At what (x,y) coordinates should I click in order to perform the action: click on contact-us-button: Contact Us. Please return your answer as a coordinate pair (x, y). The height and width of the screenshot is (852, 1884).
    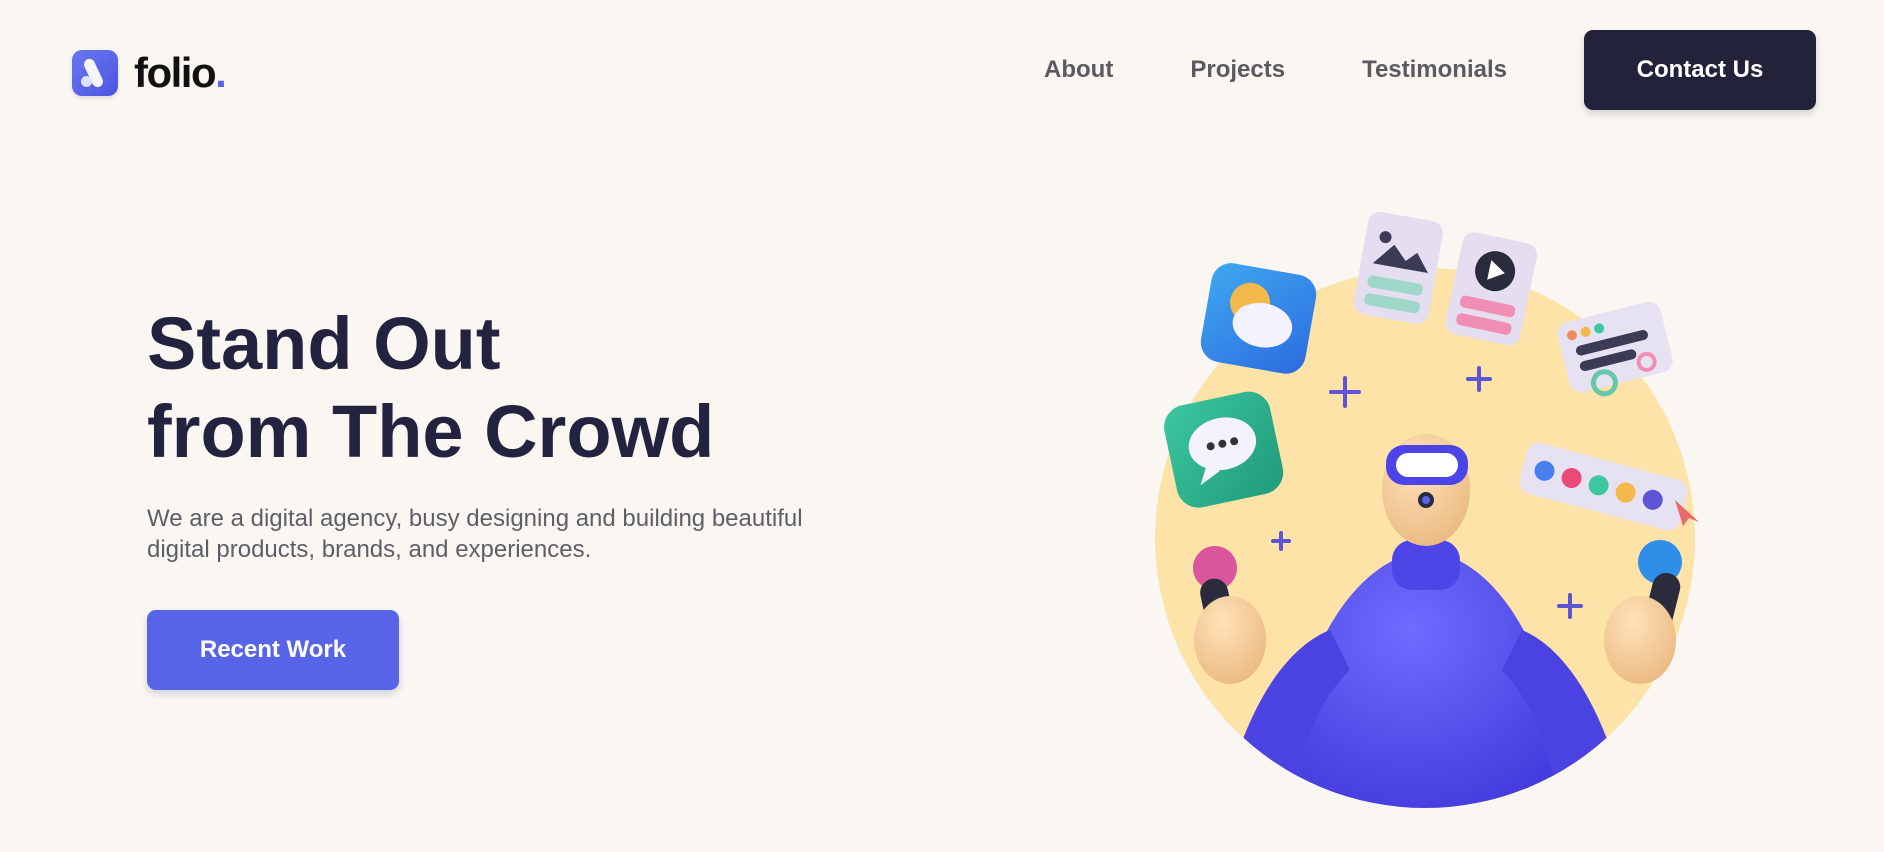
    Looking at the image, I should click on (1700, 70).